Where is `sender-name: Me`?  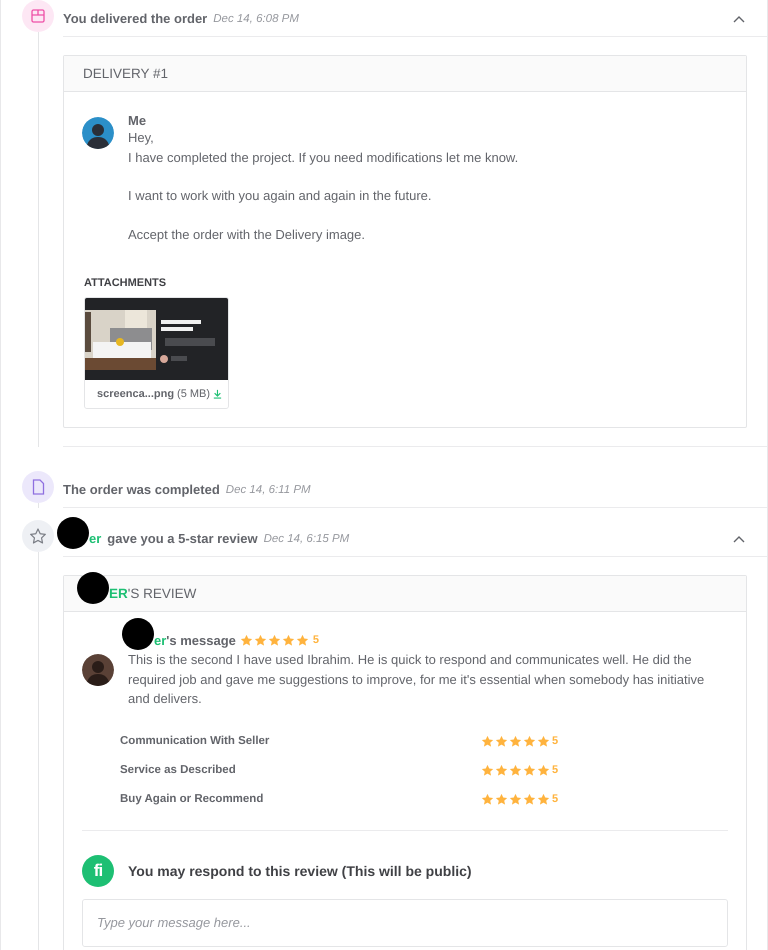
sender-name: Me is located at coordinates (138, 120).